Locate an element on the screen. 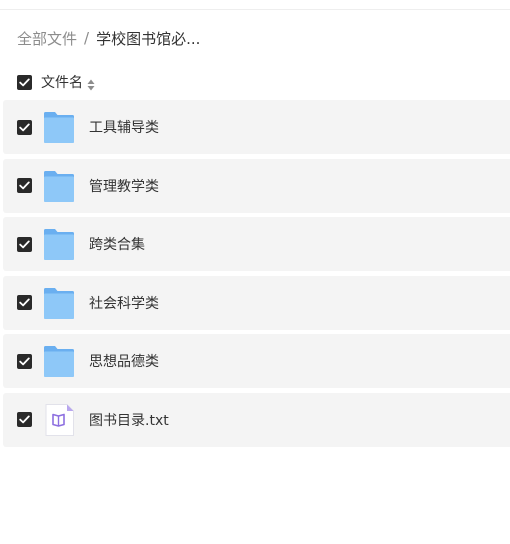 The image size is (510, 544). list-item: 社会科学类 is located at coordinates (256, 302).